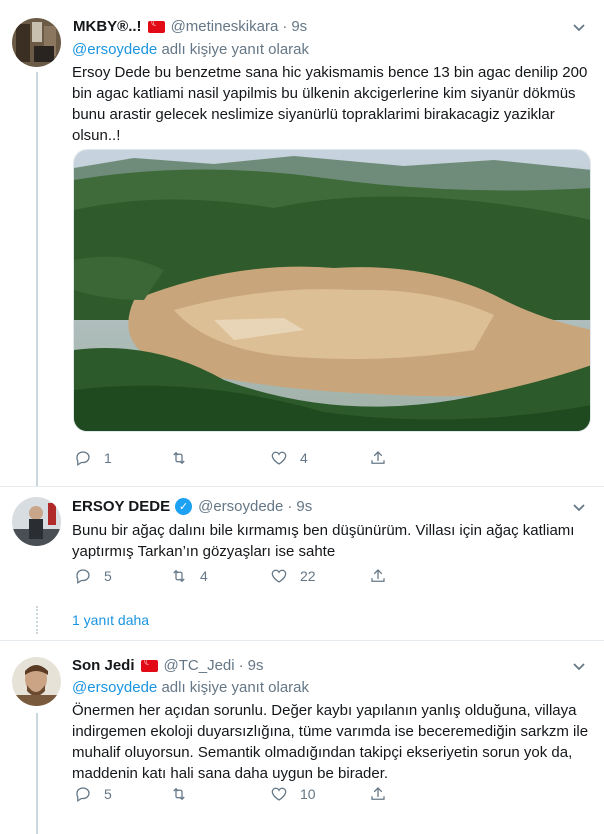  I want to click on retweet-count: 4, so click(204, 576).